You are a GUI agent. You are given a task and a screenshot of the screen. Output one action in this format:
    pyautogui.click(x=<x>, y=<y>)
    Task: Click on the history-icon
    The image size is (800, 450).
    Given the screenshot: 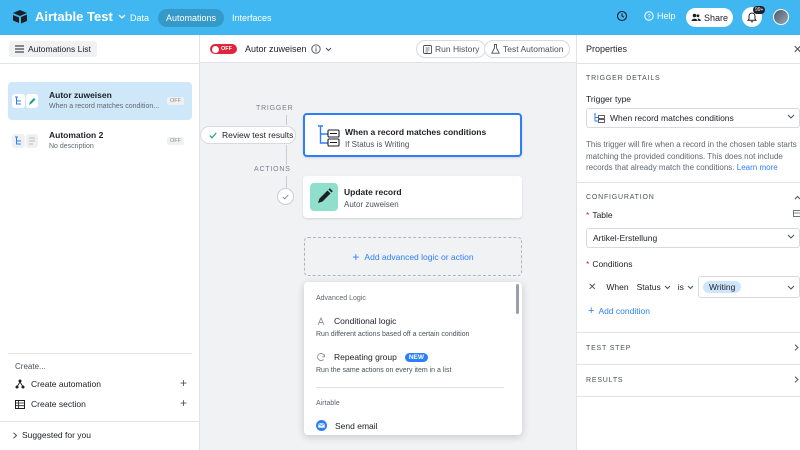 What is the action you would take?
    pyautogui.click(x=622, y=16)
    